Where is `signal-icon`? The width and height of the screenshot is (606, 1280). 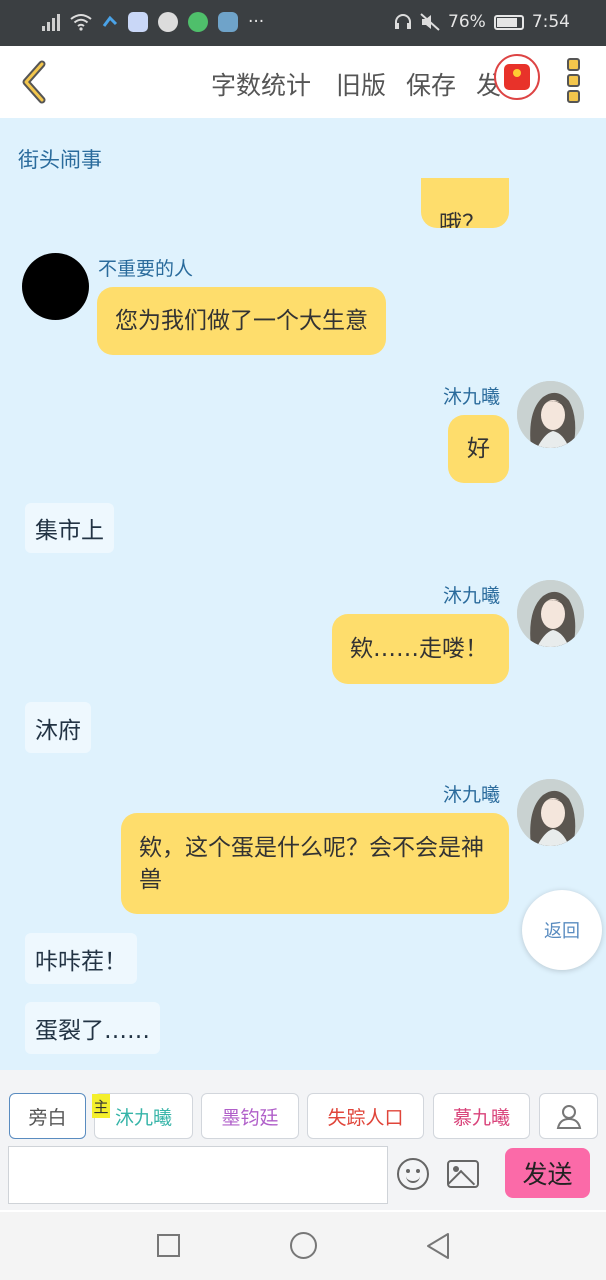
signal-icon is located at coordinates (51, 22).